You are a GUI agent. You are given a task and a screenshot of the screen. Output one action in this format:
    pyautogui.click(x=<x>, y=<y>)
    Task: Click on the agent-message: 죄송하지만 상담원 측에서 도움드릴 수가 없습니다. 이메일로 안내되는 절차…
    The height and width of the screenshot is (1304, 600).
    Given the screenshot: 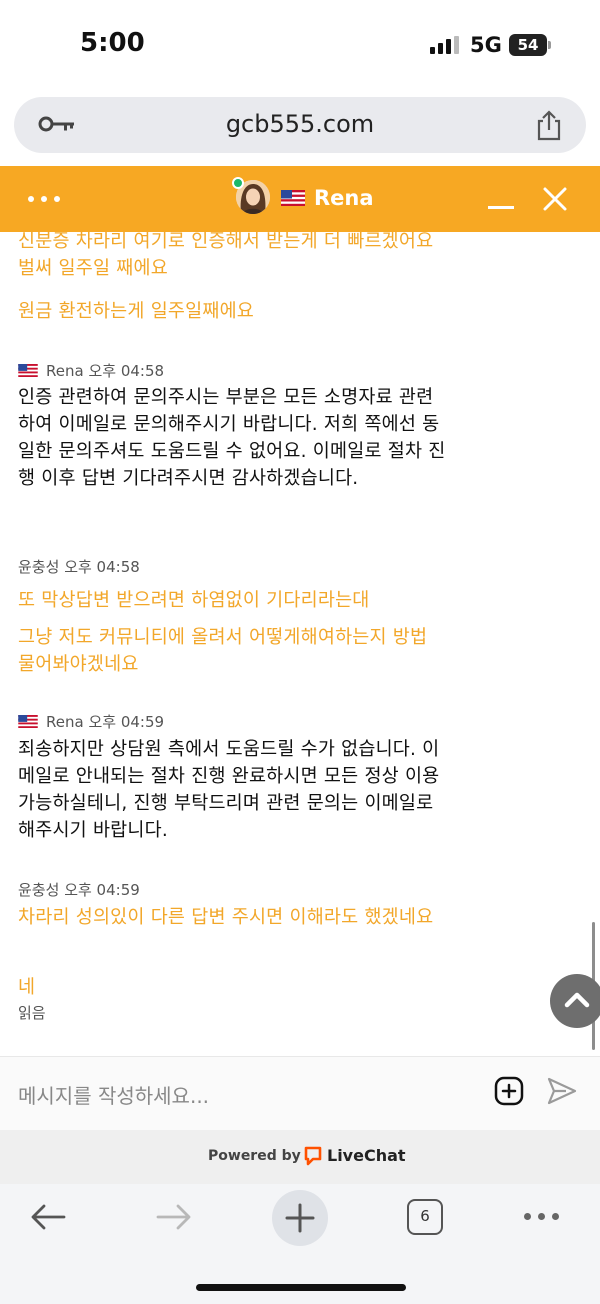 What is the action you would take?
    pyautogui.click(x=229, y=790)
    